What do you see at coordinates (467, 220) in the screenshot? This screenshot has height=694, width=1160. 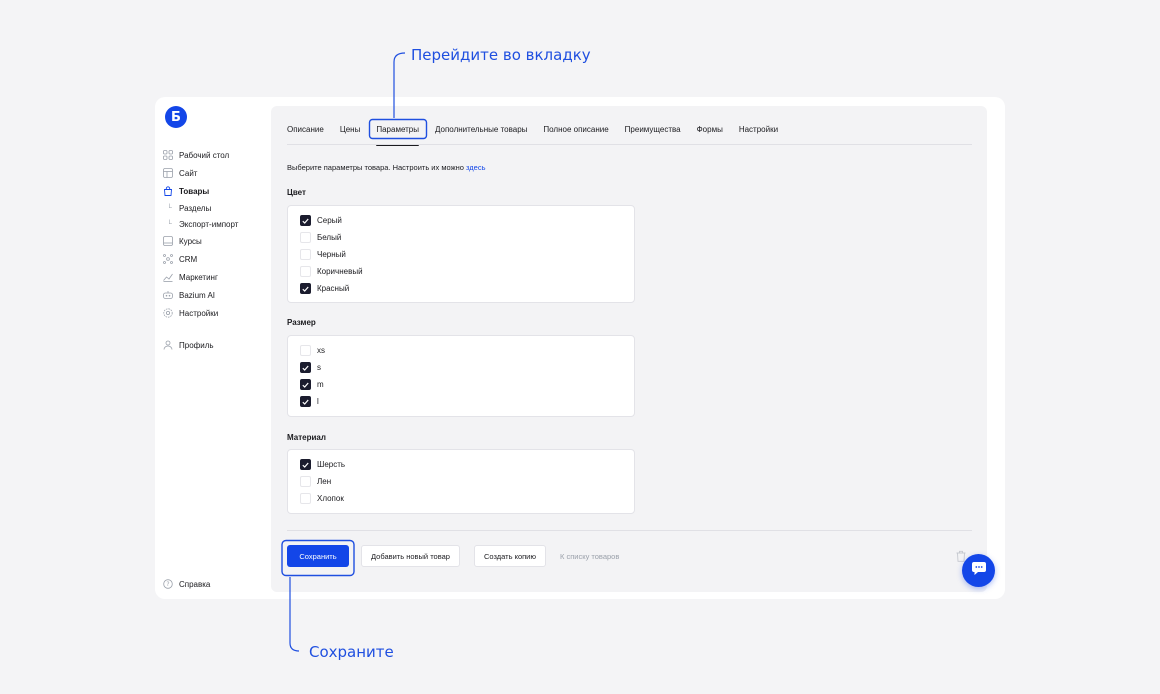 I see `option-color-gray: Серый` at bounding box center [467, 220].